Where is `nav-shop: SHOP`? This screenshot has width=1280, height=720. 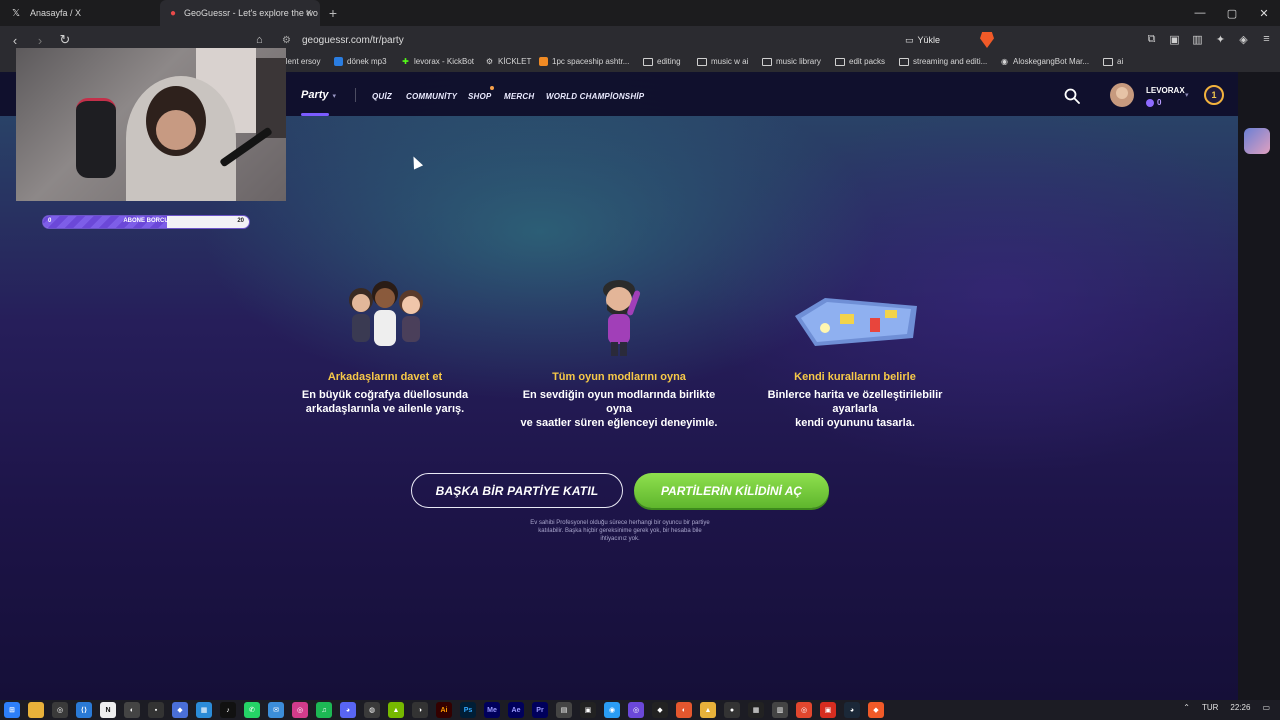 nav-shop: SHOP is located at coordinates (479, 96).